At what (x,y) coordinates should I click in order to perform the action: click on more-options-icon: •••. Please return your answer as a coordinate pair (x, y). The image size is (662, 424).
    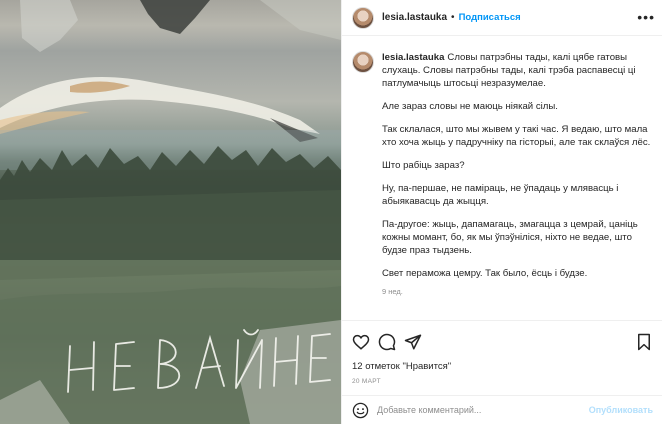
    Looking at the image, I should click on (646, 17).